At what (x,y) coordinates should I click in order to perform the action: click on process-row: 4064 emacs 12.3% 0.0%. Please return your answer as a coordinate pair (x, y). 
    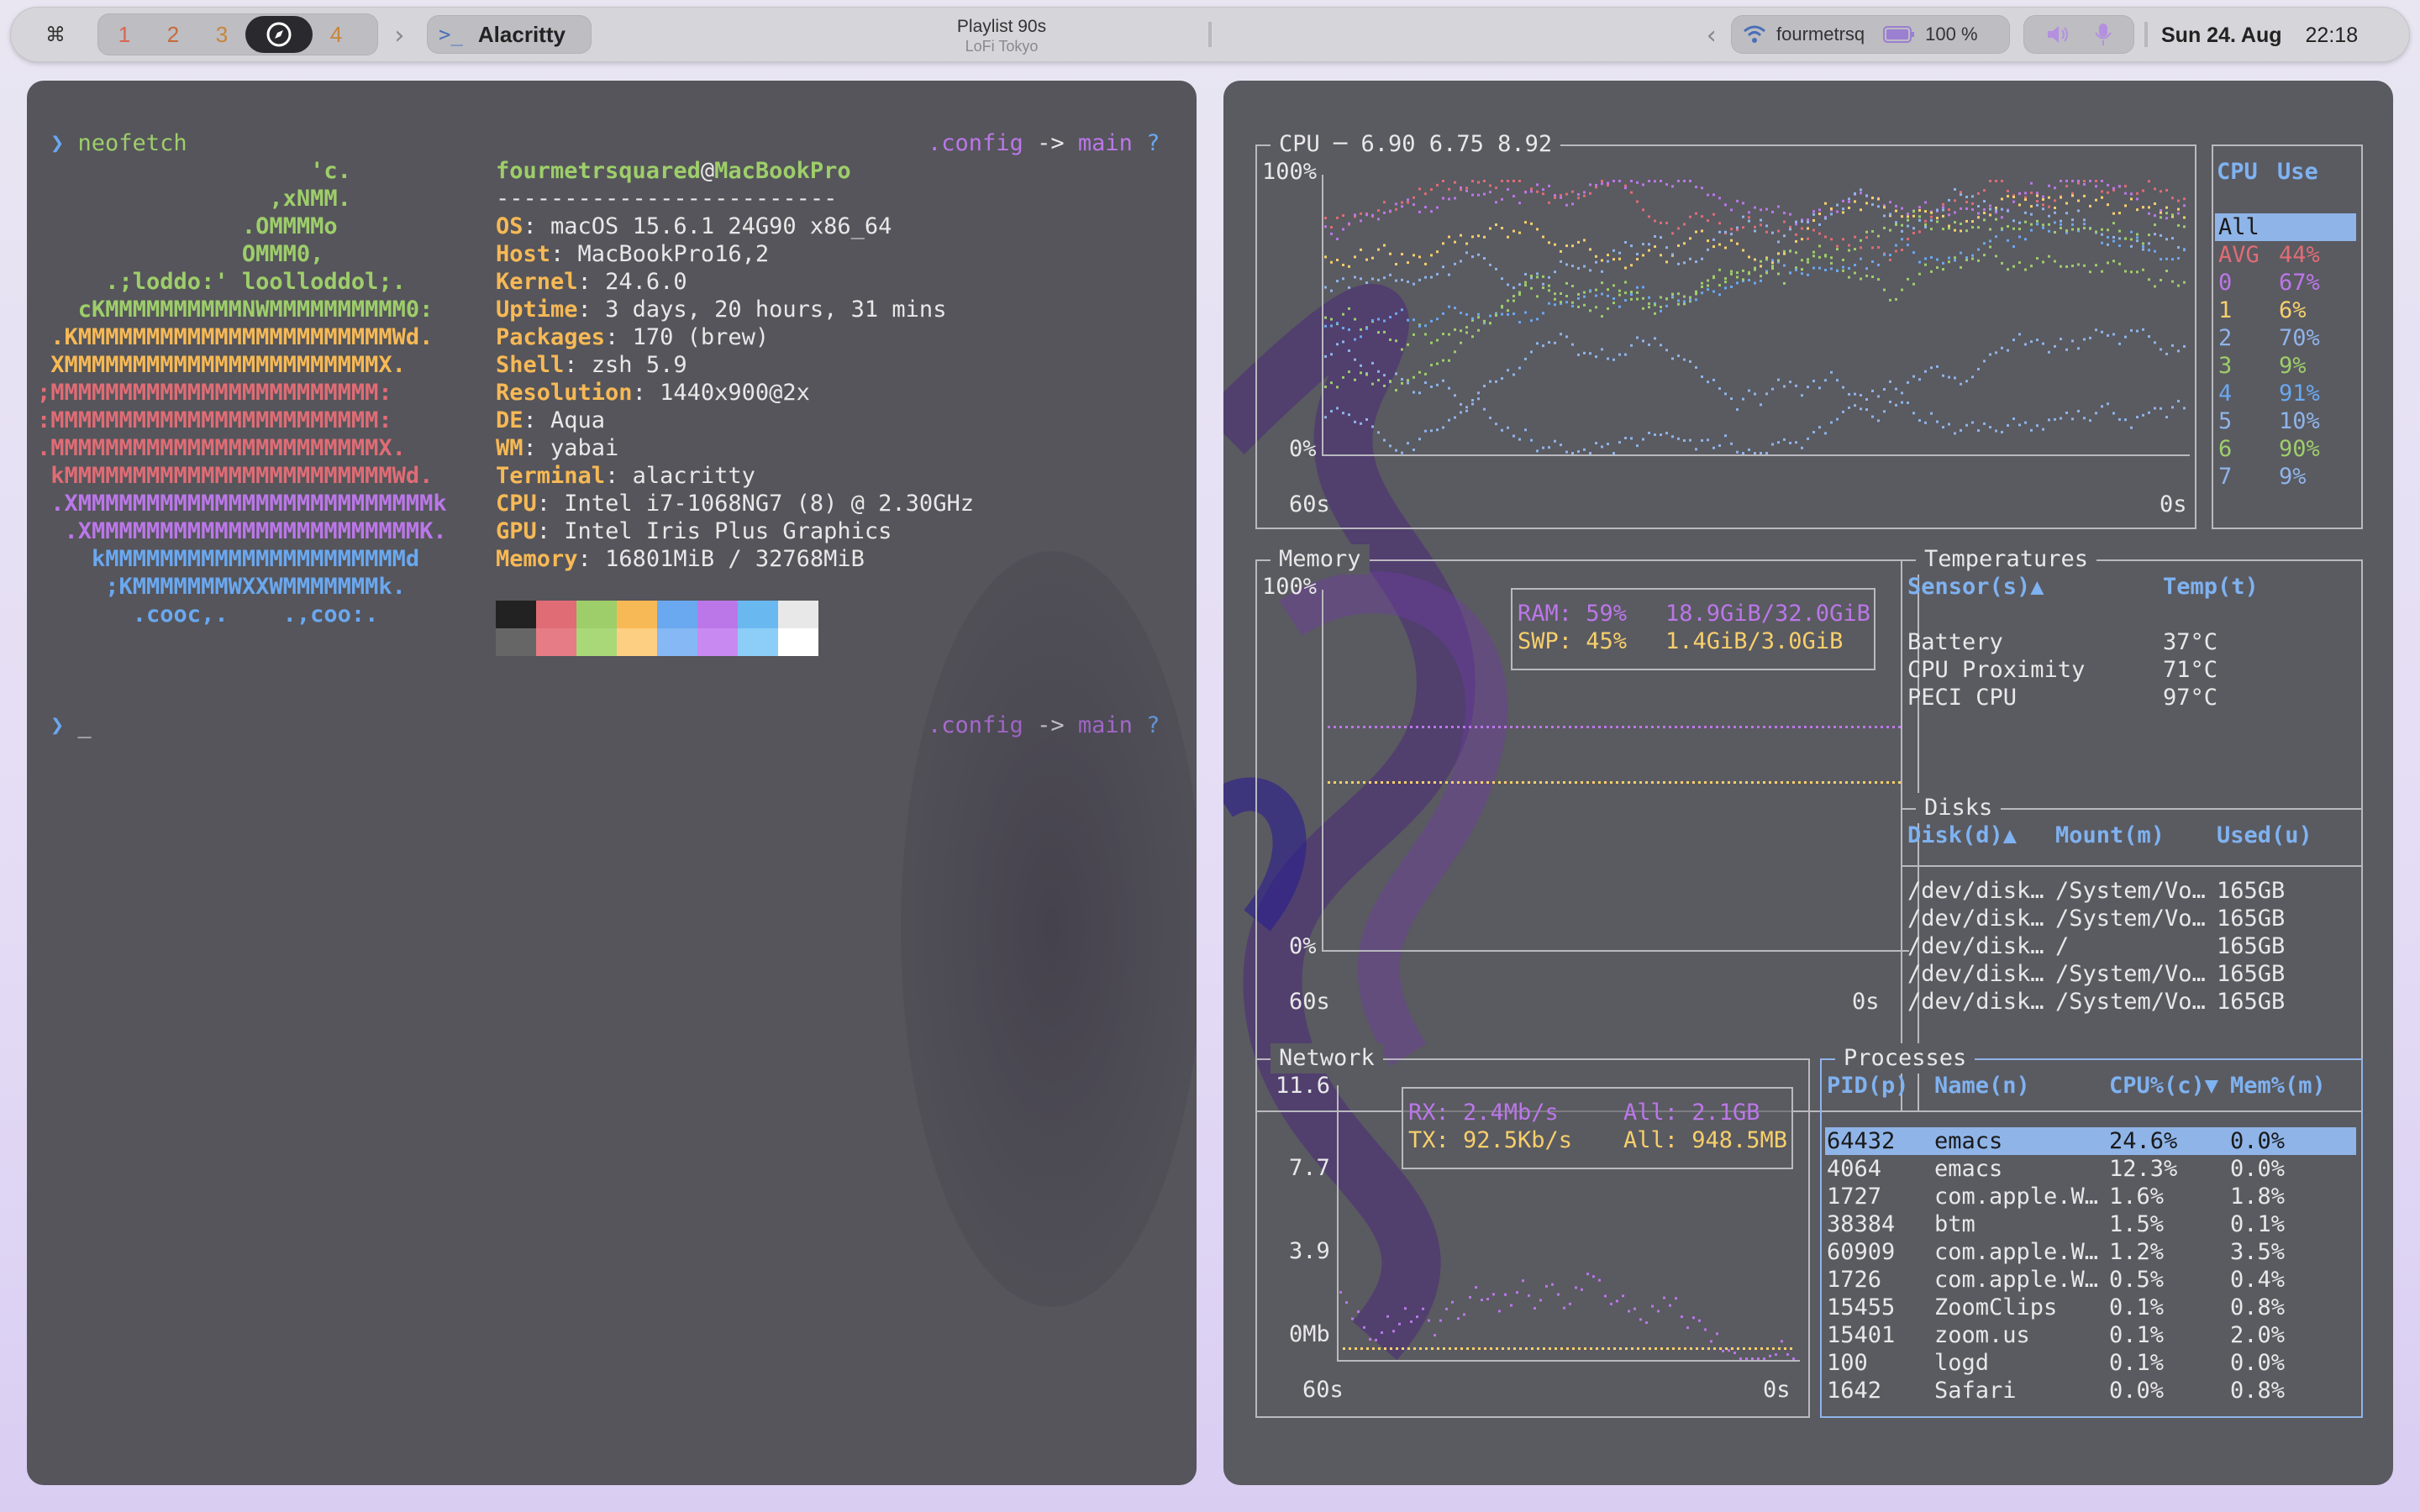
    Looking at the image, I should click on (2090, 1169).